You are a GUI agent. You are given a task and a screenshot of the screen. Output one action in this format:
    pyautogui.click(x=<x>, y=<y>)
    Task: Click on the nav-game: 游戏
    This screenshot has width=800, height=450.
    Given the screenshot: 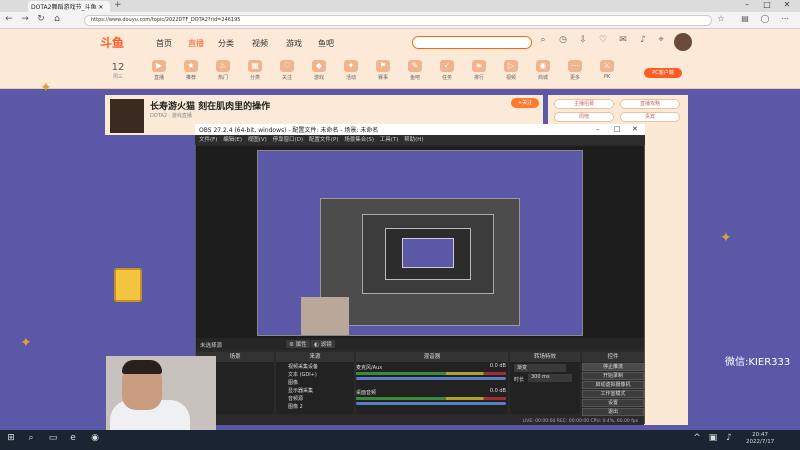 What is the action you would take?
    pyautogui.click(x=294, y=43)
    